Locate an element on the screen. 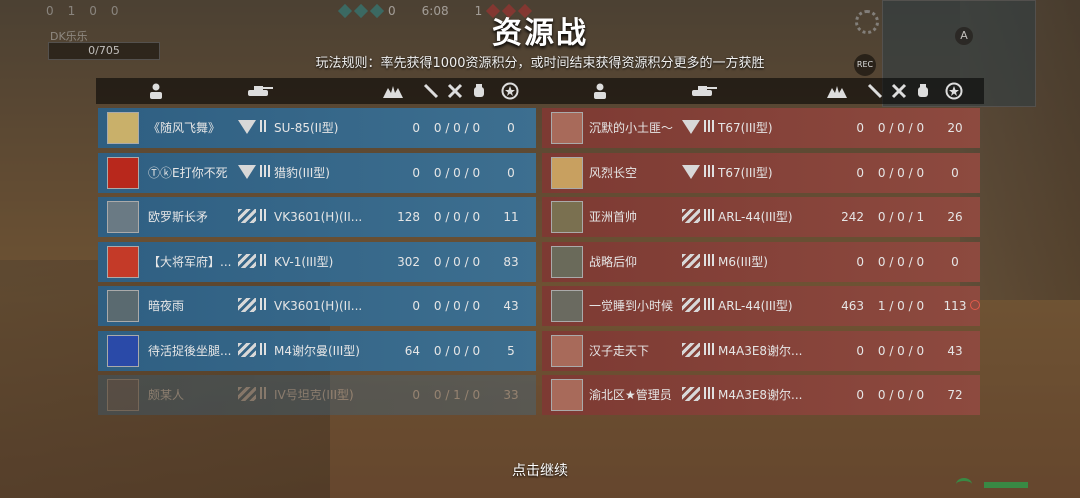 This screenshot has width=1080, height=498. player-row: 【大将军府】... KV-1(III型) 302 0 / 0 / 0 83 is located at coordinates (317, 261).